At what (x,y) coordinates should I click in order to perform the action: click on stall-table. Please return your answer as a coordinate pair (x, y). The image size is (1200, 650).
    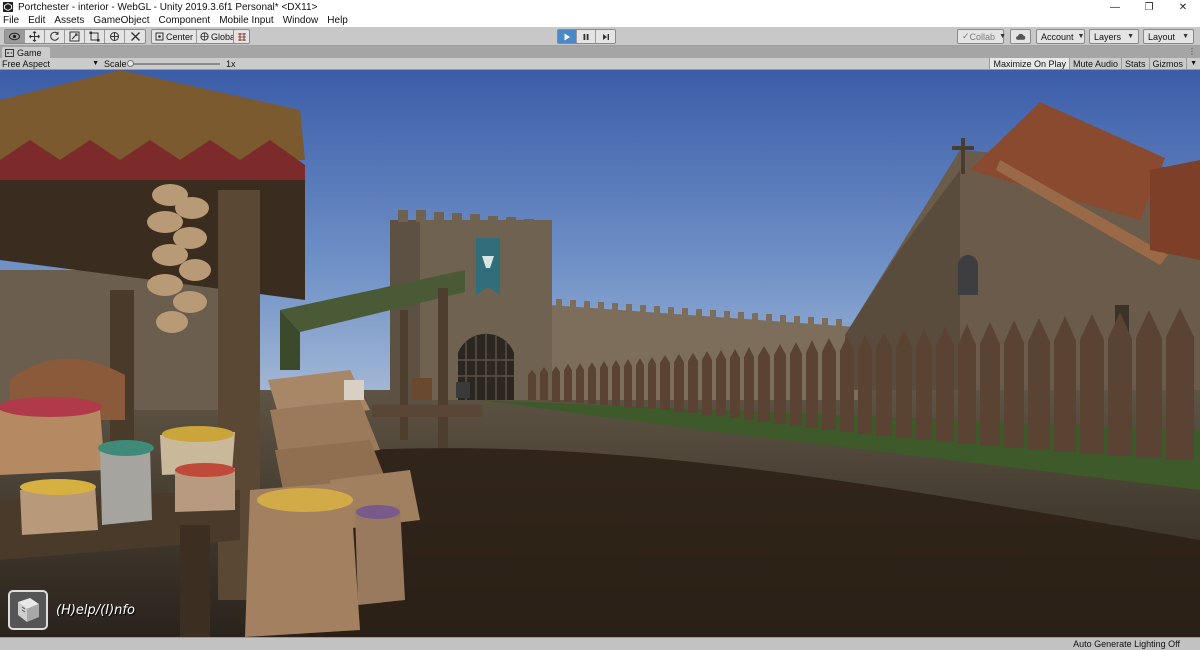
    Looking at the image, I should click on (427, 411).